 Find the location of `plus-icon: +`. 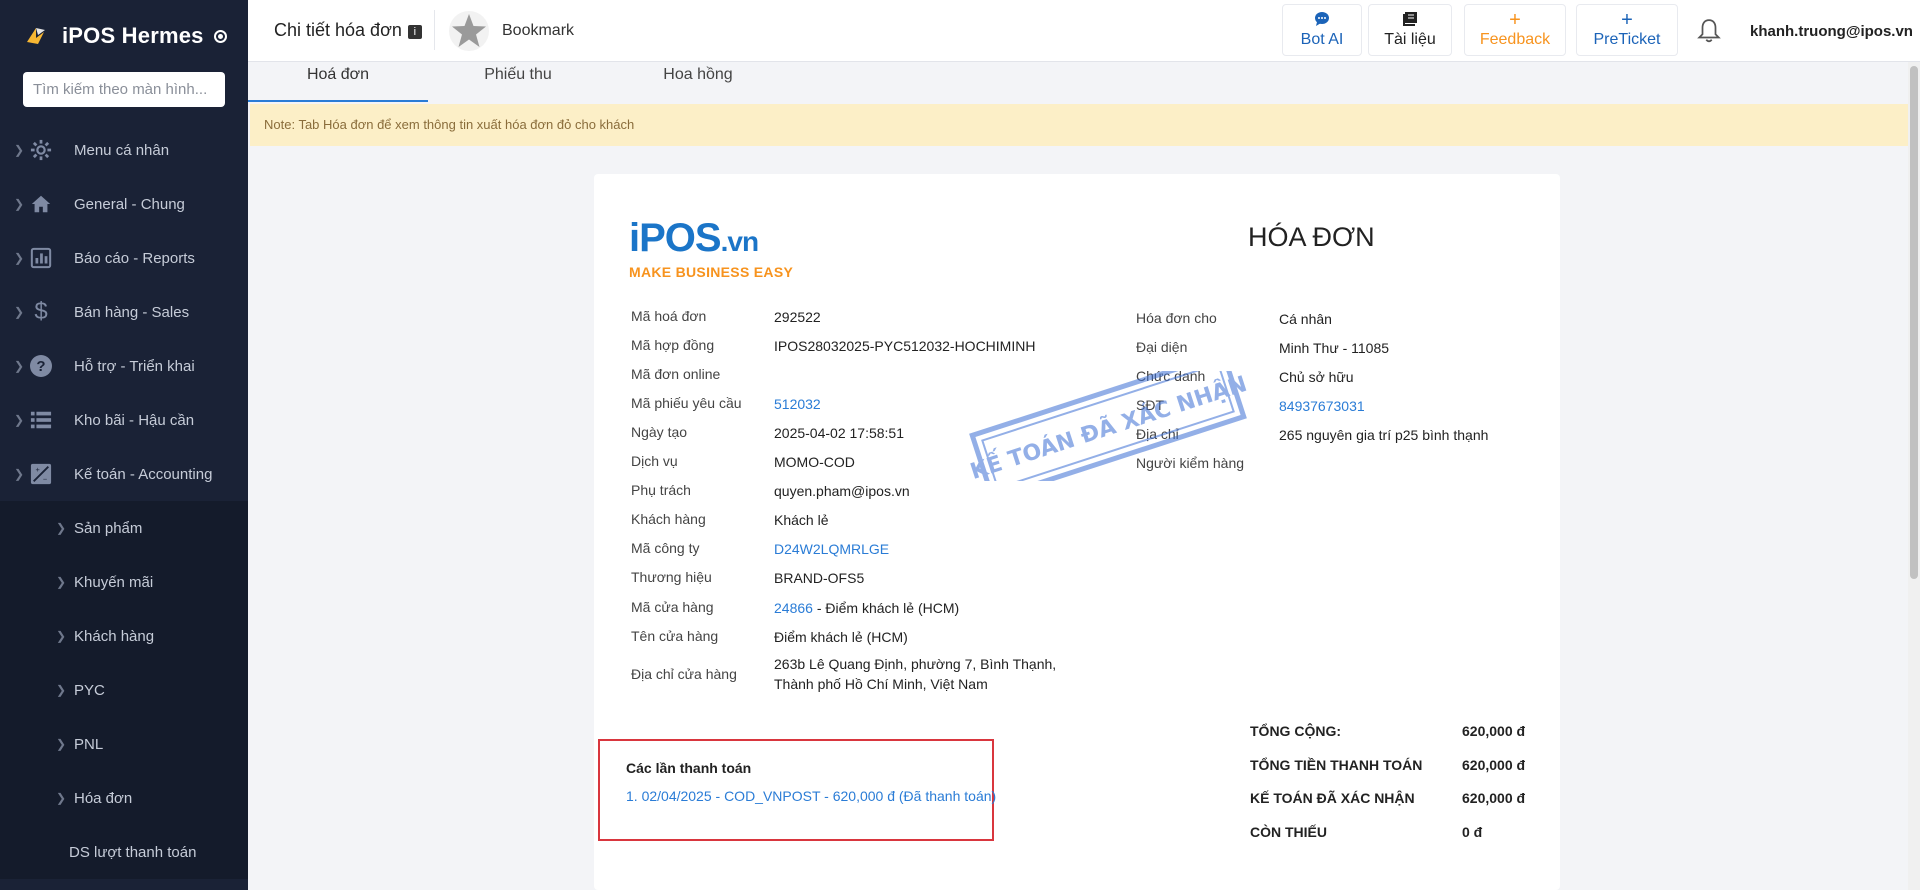

plus-icon: + is located at coordinates (1627, 20).